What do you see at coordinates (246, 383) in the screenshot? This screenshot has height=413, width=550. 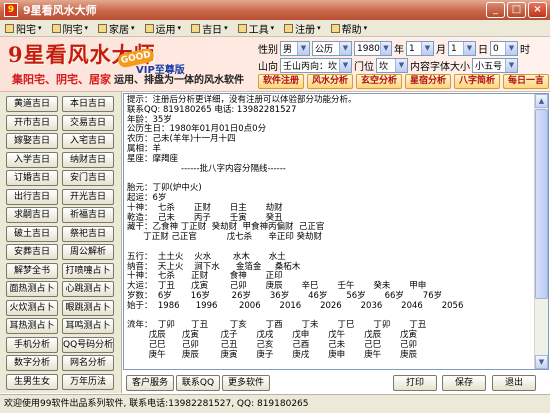 I see `more-software-button: 更多软件` at bounding box center [246, 383].